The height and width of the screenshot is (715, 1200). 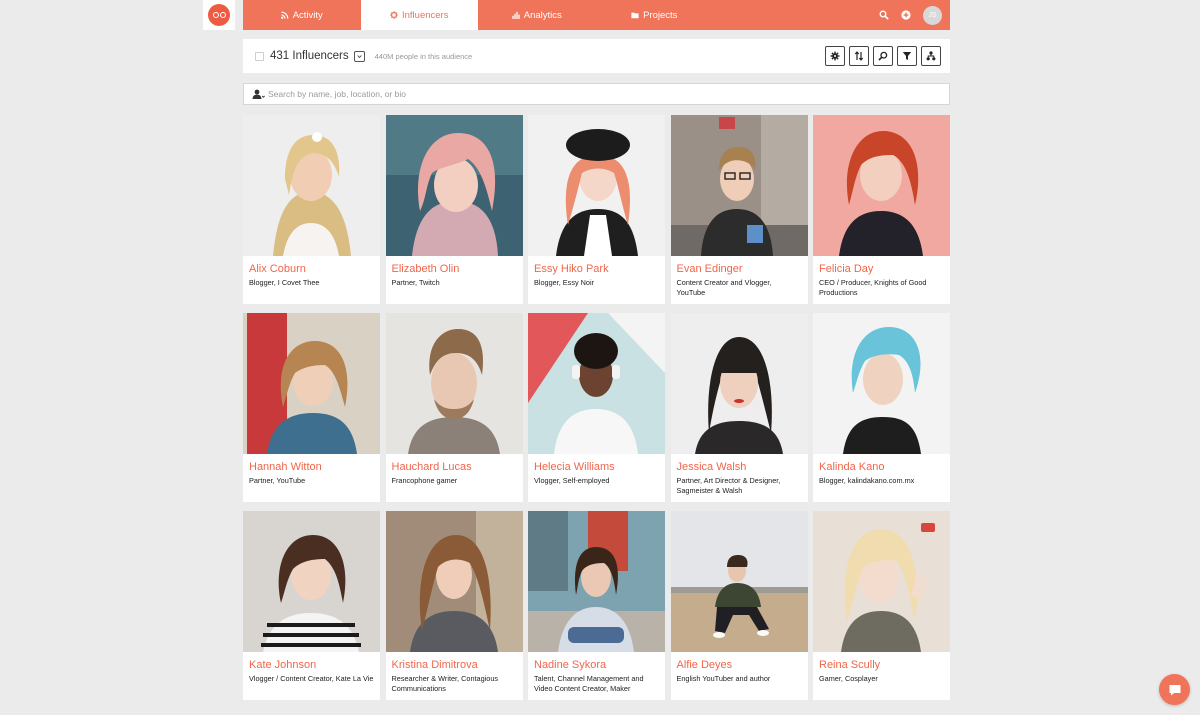 What do you see at coordinates (848, 678) in the screenshot?
I see `influencer-role: Gamer, Cosplayer` at bounding box center [848, 678].